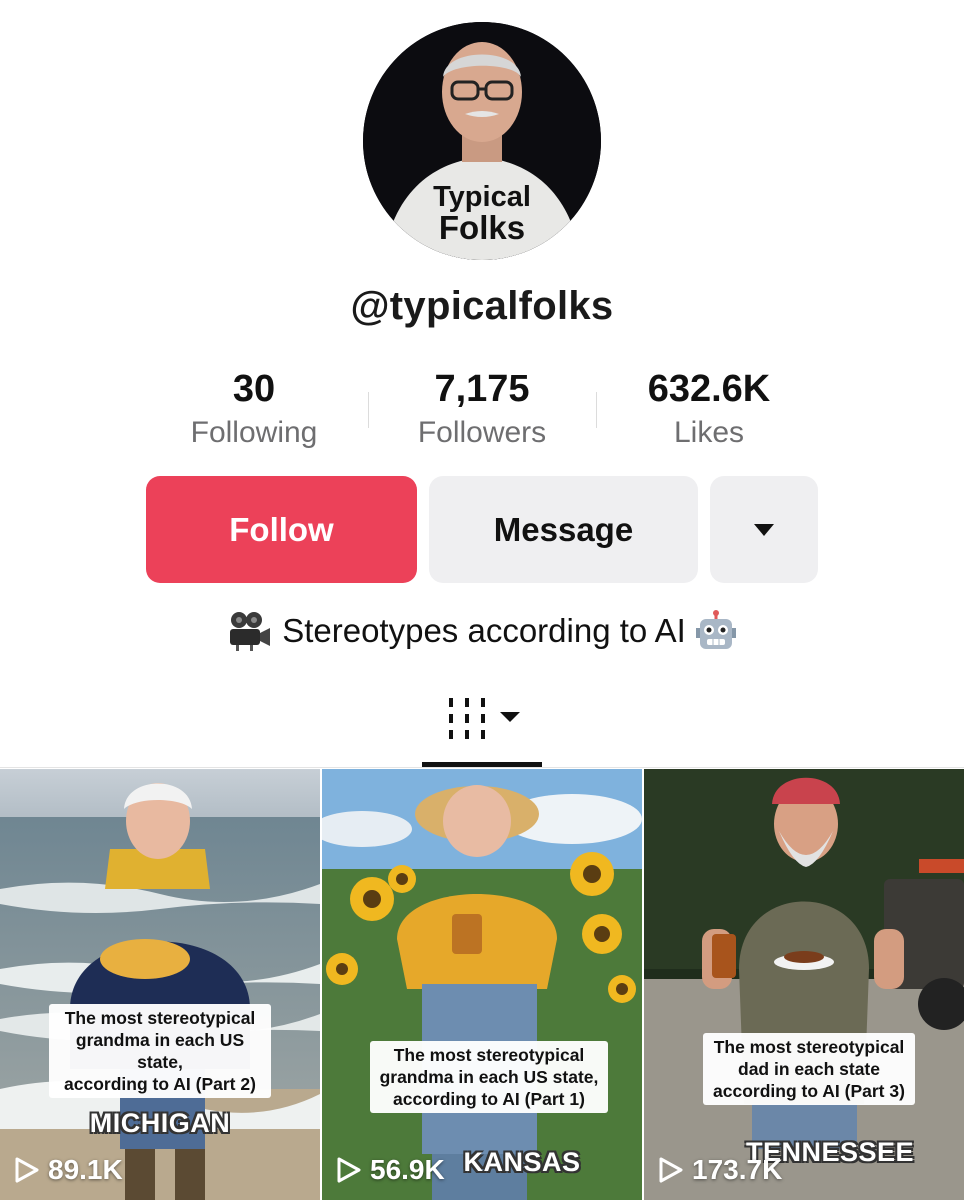 This screenshot has width=964, height=1200. I want to click on following-count: 30, so click(254, 389).